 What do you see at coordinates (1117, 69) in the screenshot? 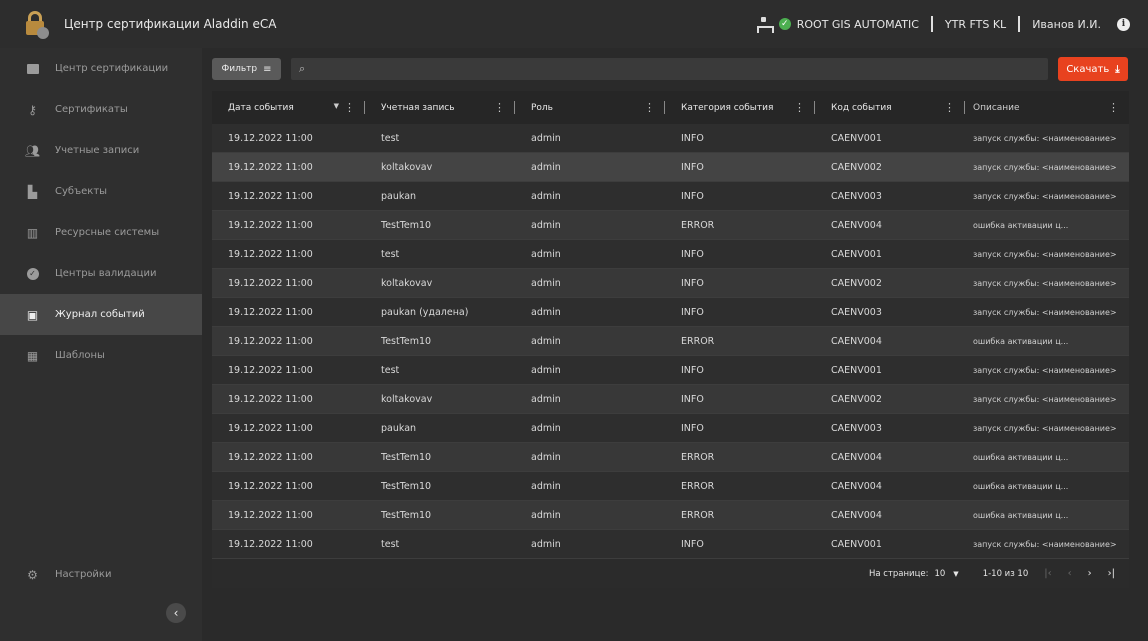
I see `download-icon: ⤓` at bounding box center [1117, 69].